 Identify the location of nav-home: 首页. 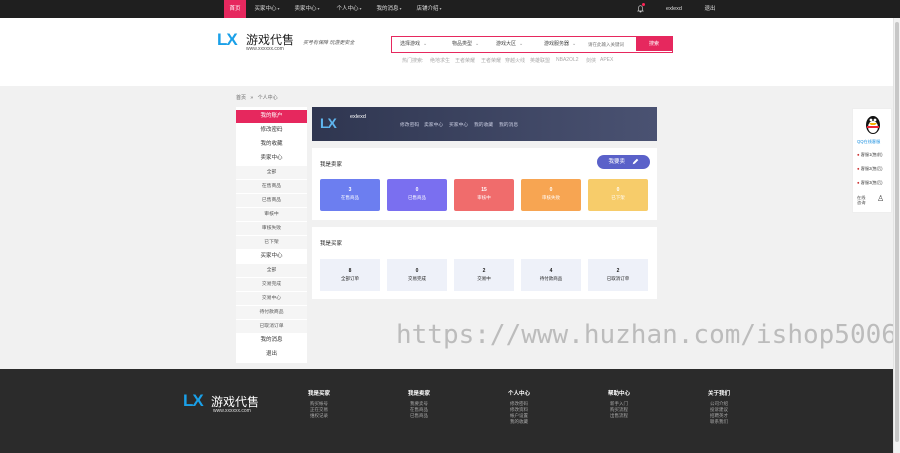
(235, 9).